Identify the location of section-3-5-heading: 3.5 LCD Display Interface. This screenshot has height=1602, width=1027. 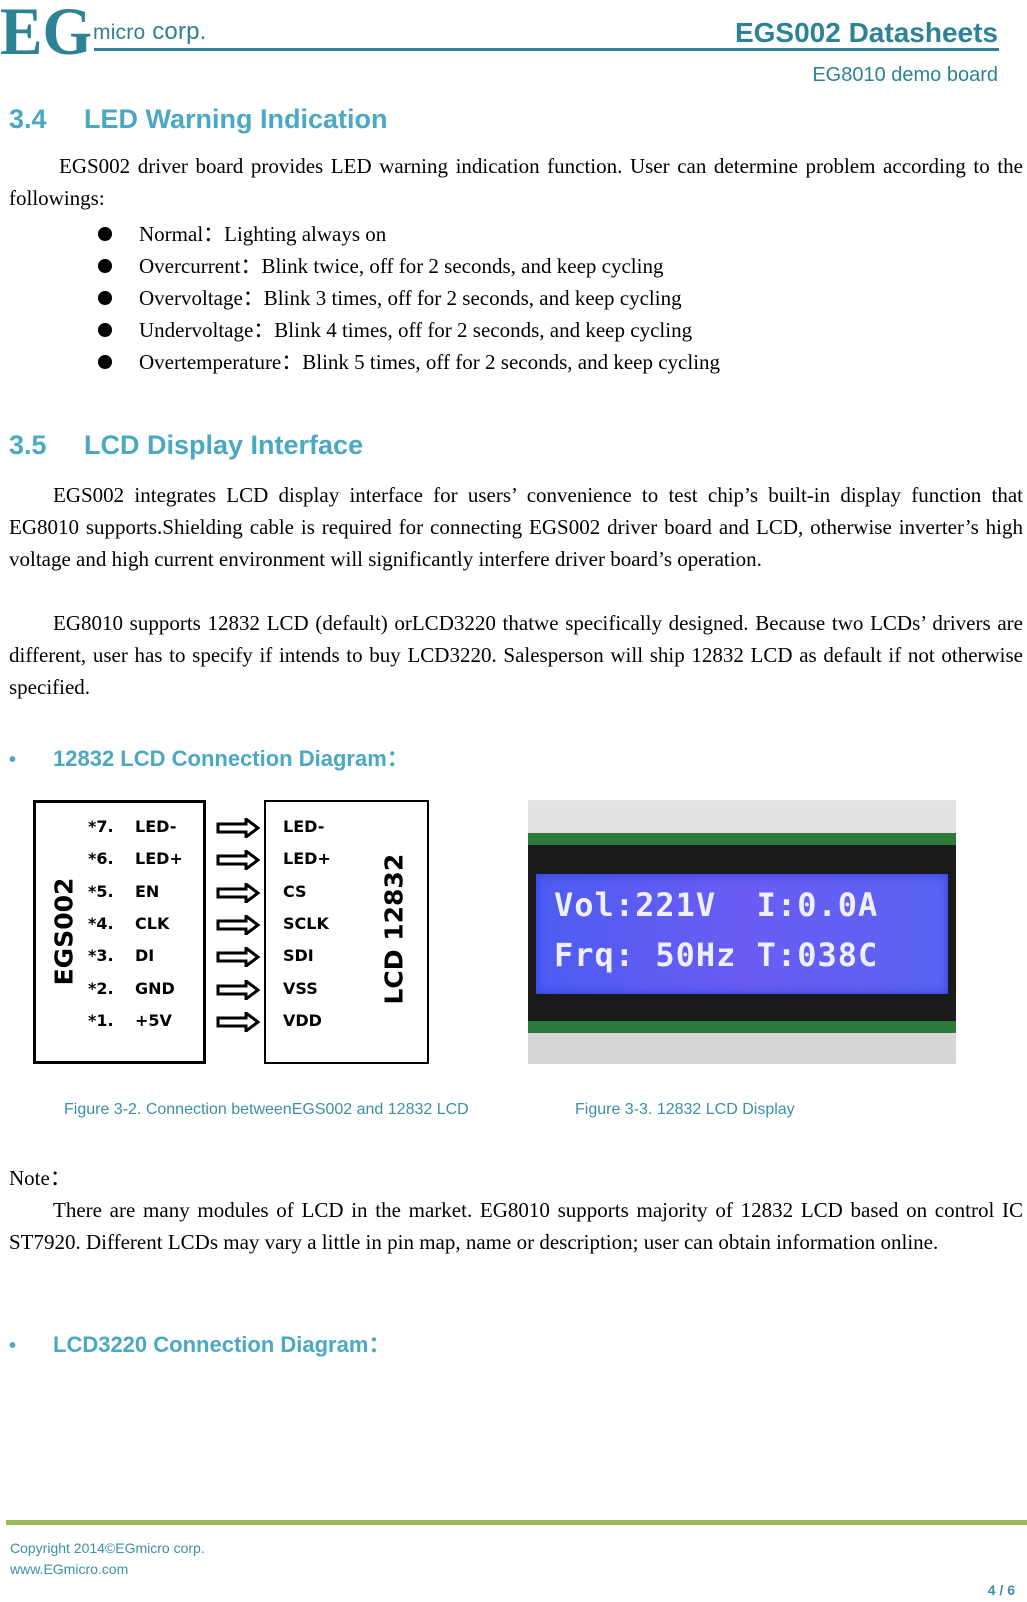
(186, 445).